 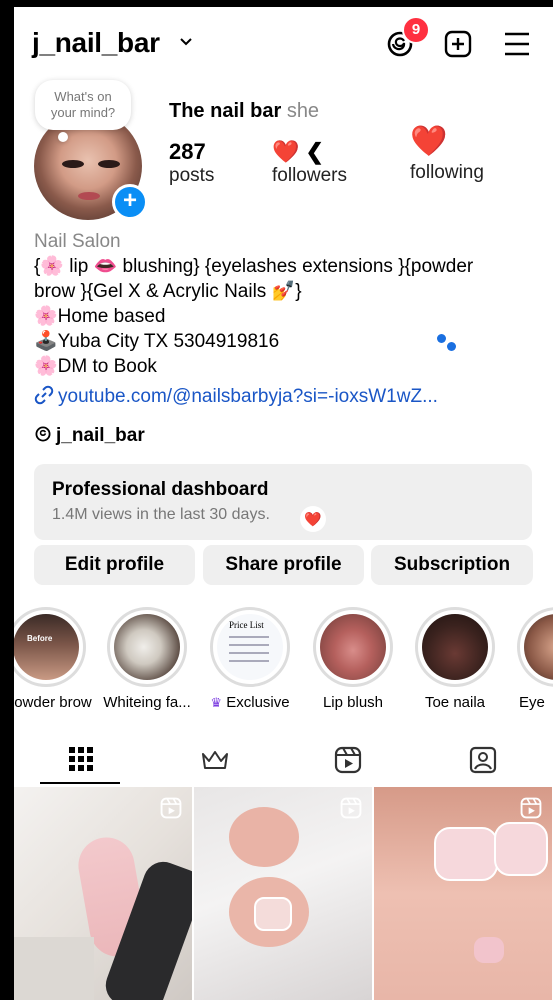 I want to click on grid-icon, so click(x=81, y=759).